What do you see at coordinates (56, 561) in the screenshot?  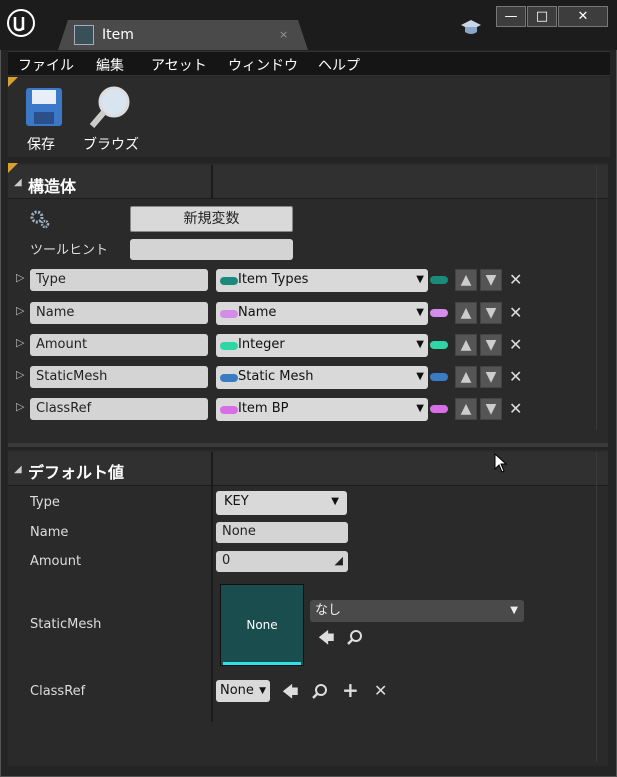 I see `default-amount-label: Amount` at bounding box center [56, 561].